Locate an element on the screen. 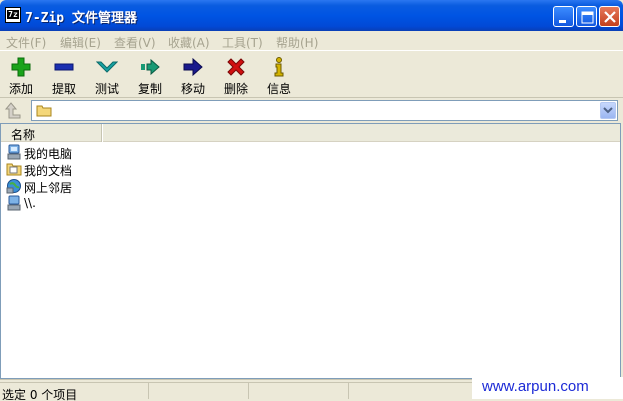 This screenshot has width=623, height=401. copy-button: 复制 is located at coordinates (150, 75).